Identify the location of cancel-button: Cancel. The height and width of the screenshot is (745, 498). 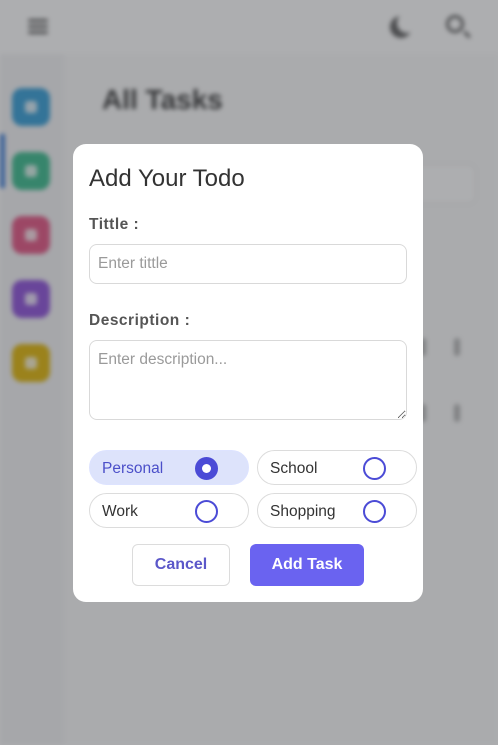
(181, 565).